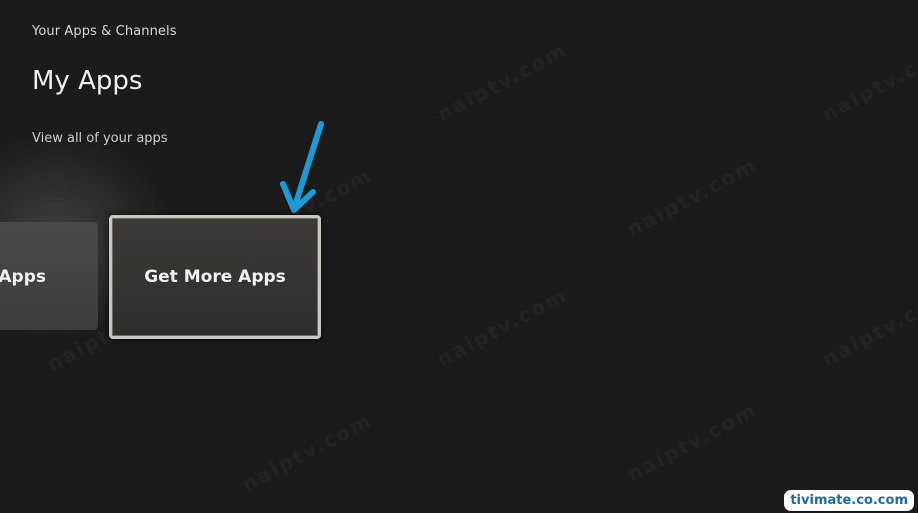 The height and width of the screenshot is (513, 918). I want to click on pointer-arrow-icon, so click(302, 167).